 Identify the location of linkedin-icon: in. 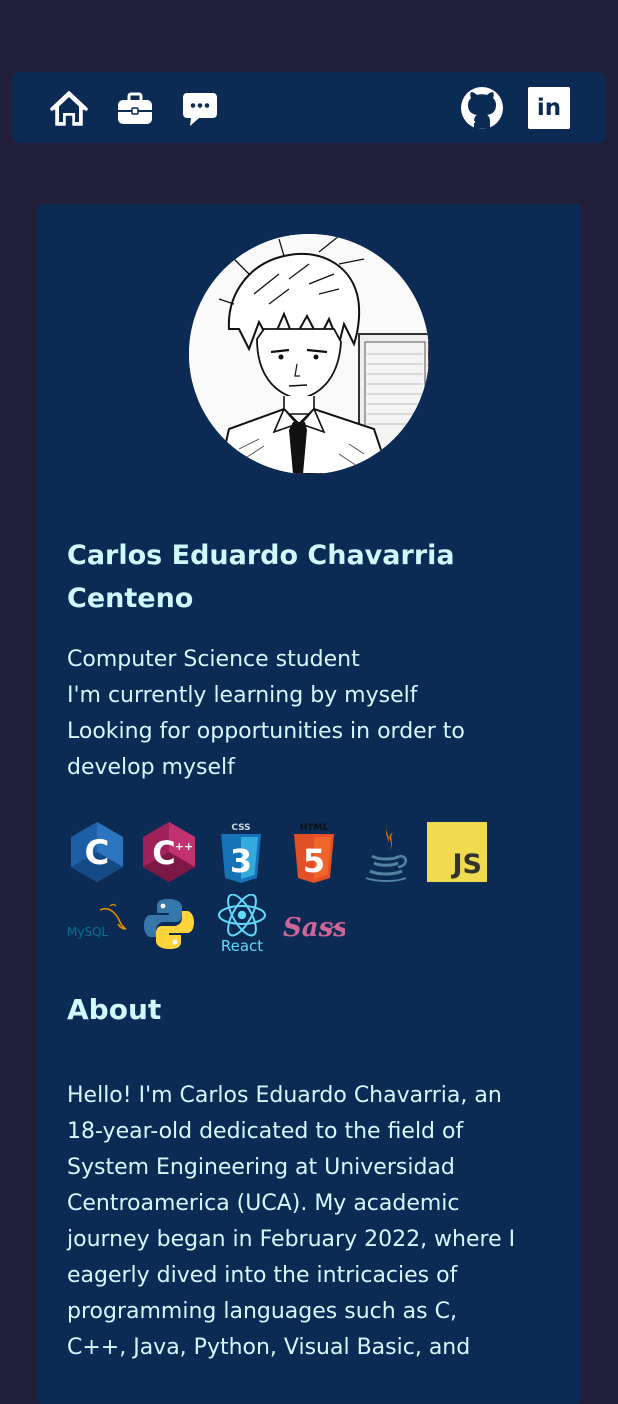
(549, 108).